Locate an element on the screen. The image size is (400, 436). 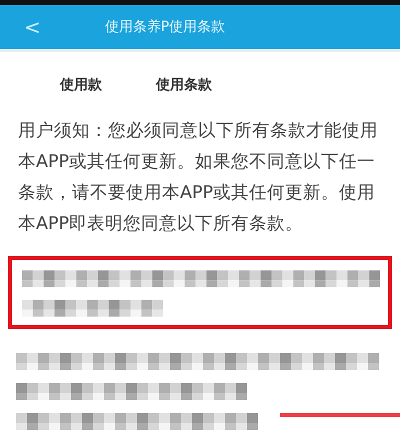
tab: 使用款 is located at coordinates (81, 85).